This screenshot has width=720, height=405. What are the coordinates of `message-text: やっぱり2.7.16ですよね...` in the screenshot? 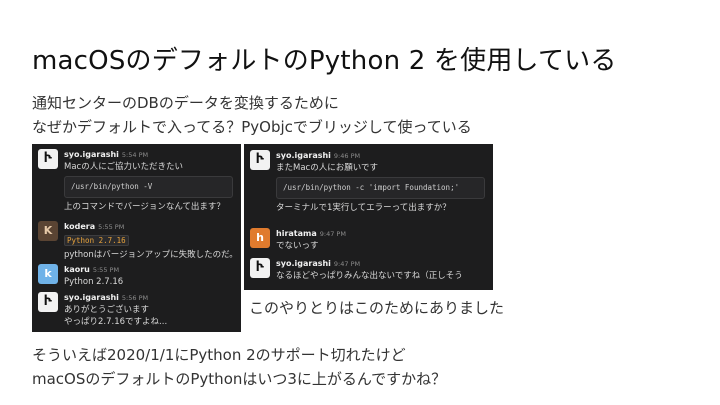 It's located at (116, 322).